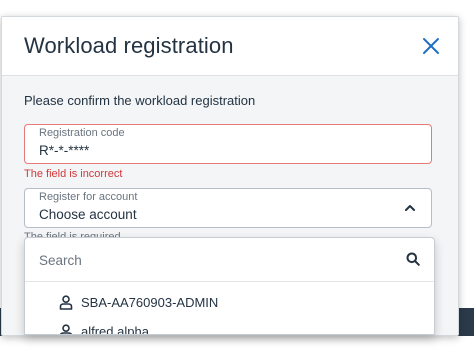 The image size is (474, 348). I want to click on confirmation-prompt: Please confirm the workload registration, so click(140, 100).